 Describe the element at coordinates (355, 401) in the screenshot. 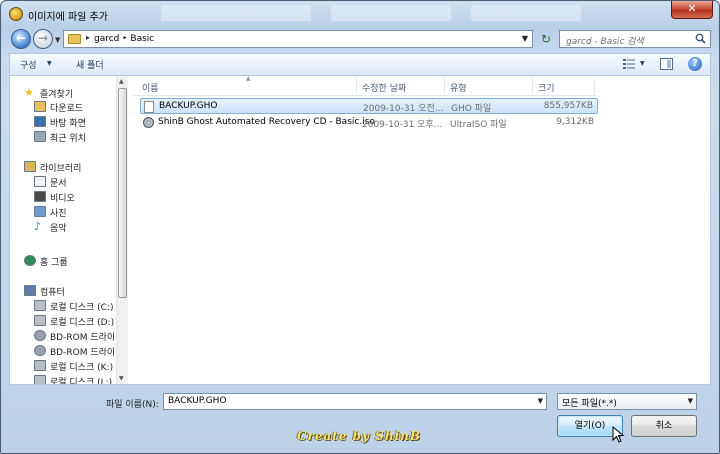

I see `filename-field: BACKUP.GHO ▼` at that location.